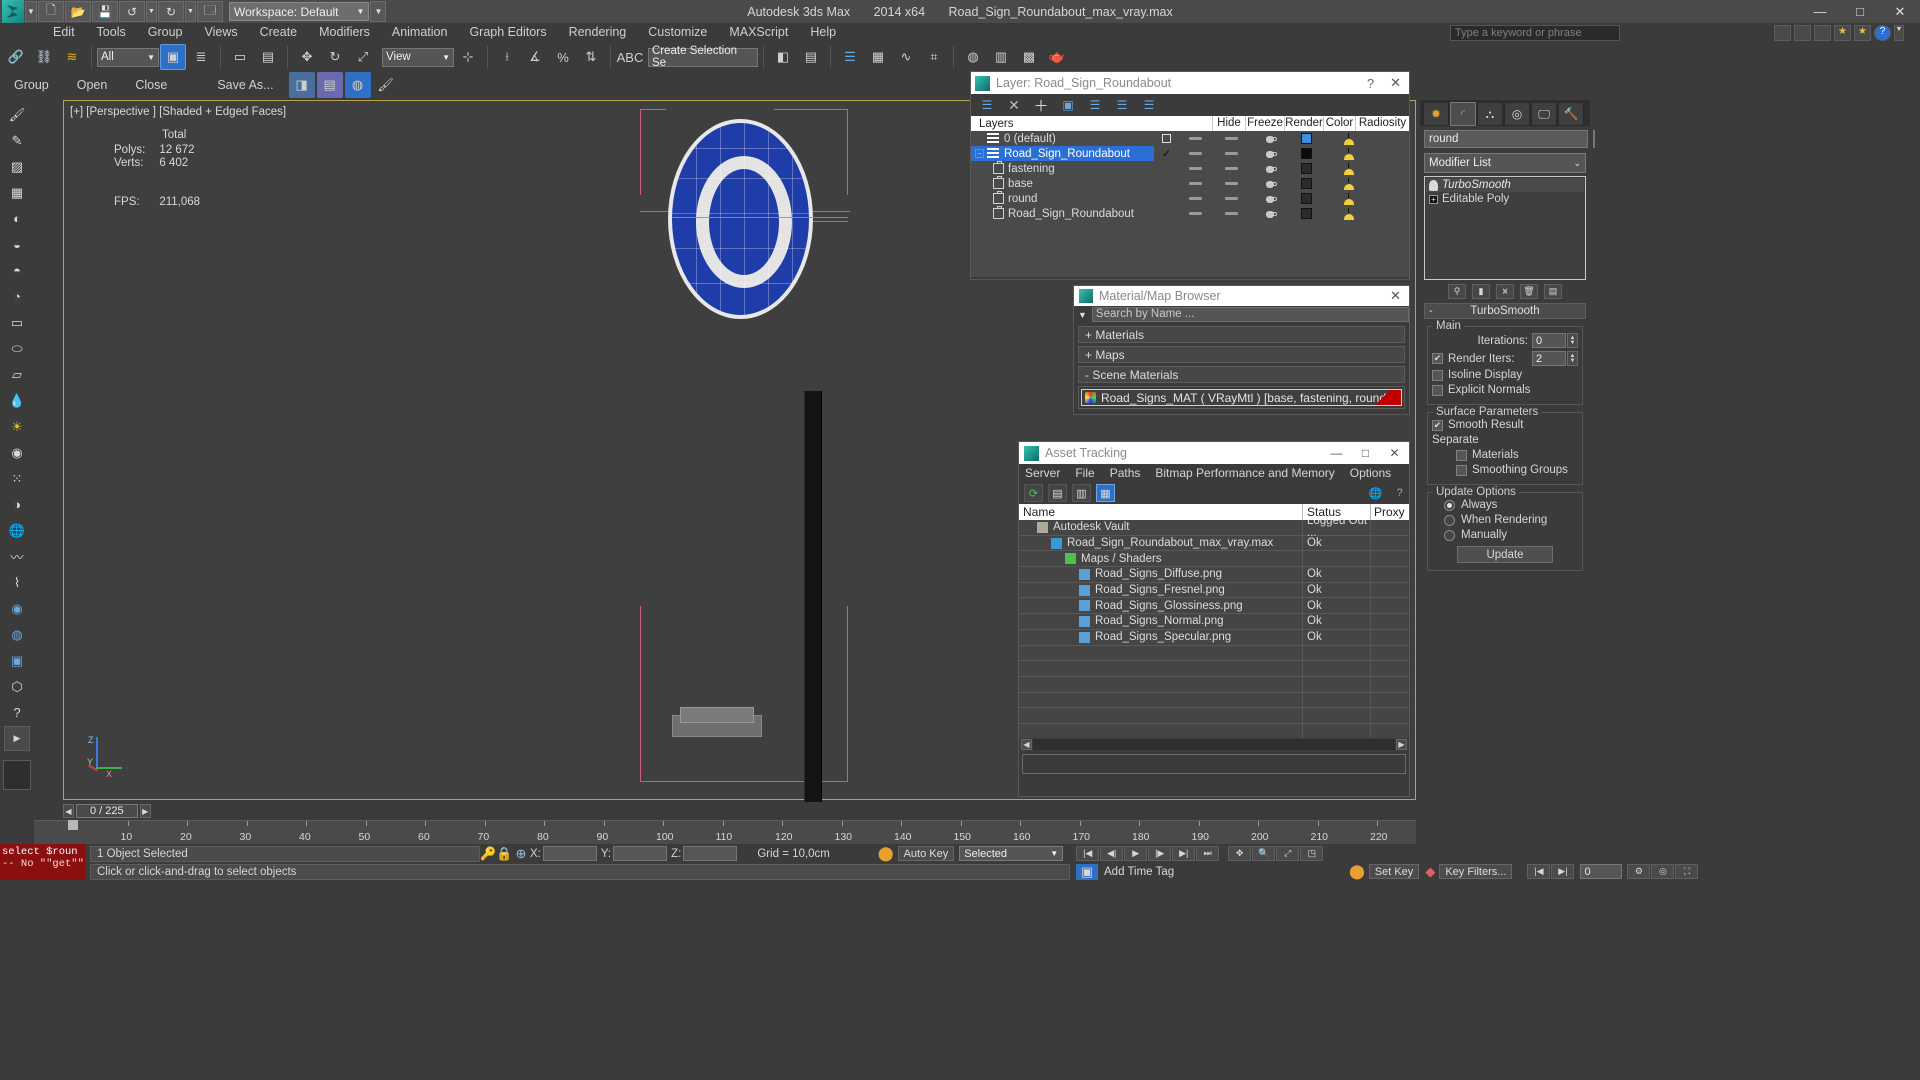 The image size is (1920, 1080). I want to click on menu-item-edit: Edit, so click(64, 32).